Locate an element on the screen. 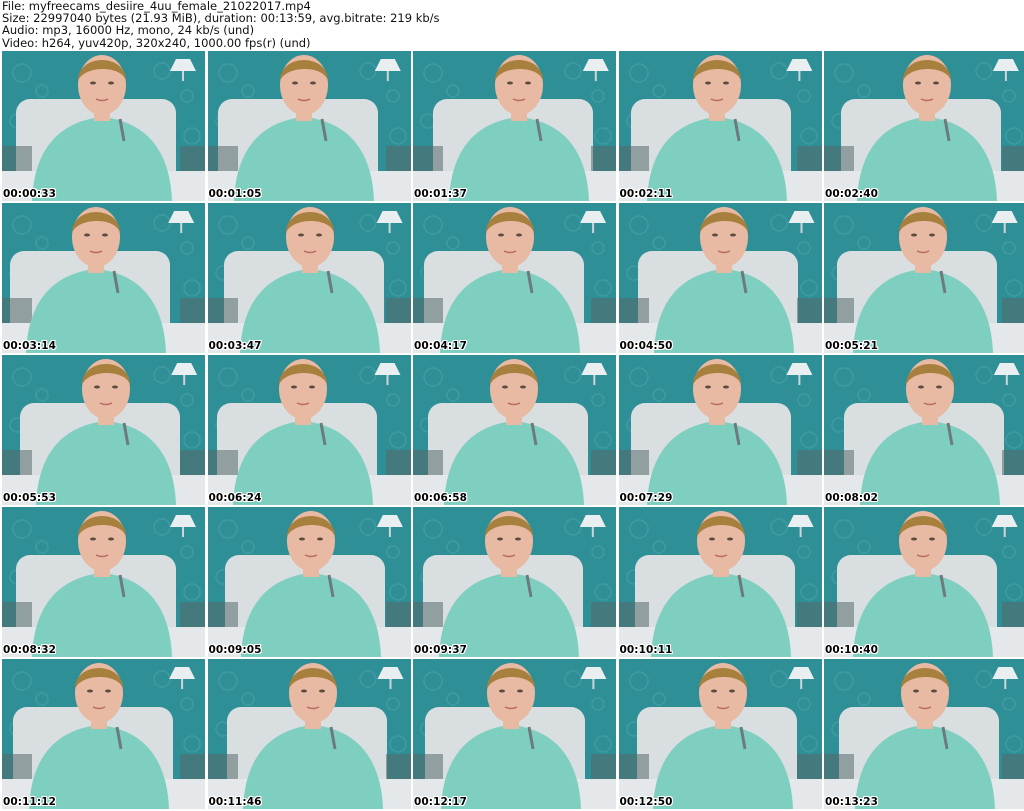 This screenshot has width=1024, height=811. thumbnail-timestamp: 00:03:47 is located at coordinates (235, 346).